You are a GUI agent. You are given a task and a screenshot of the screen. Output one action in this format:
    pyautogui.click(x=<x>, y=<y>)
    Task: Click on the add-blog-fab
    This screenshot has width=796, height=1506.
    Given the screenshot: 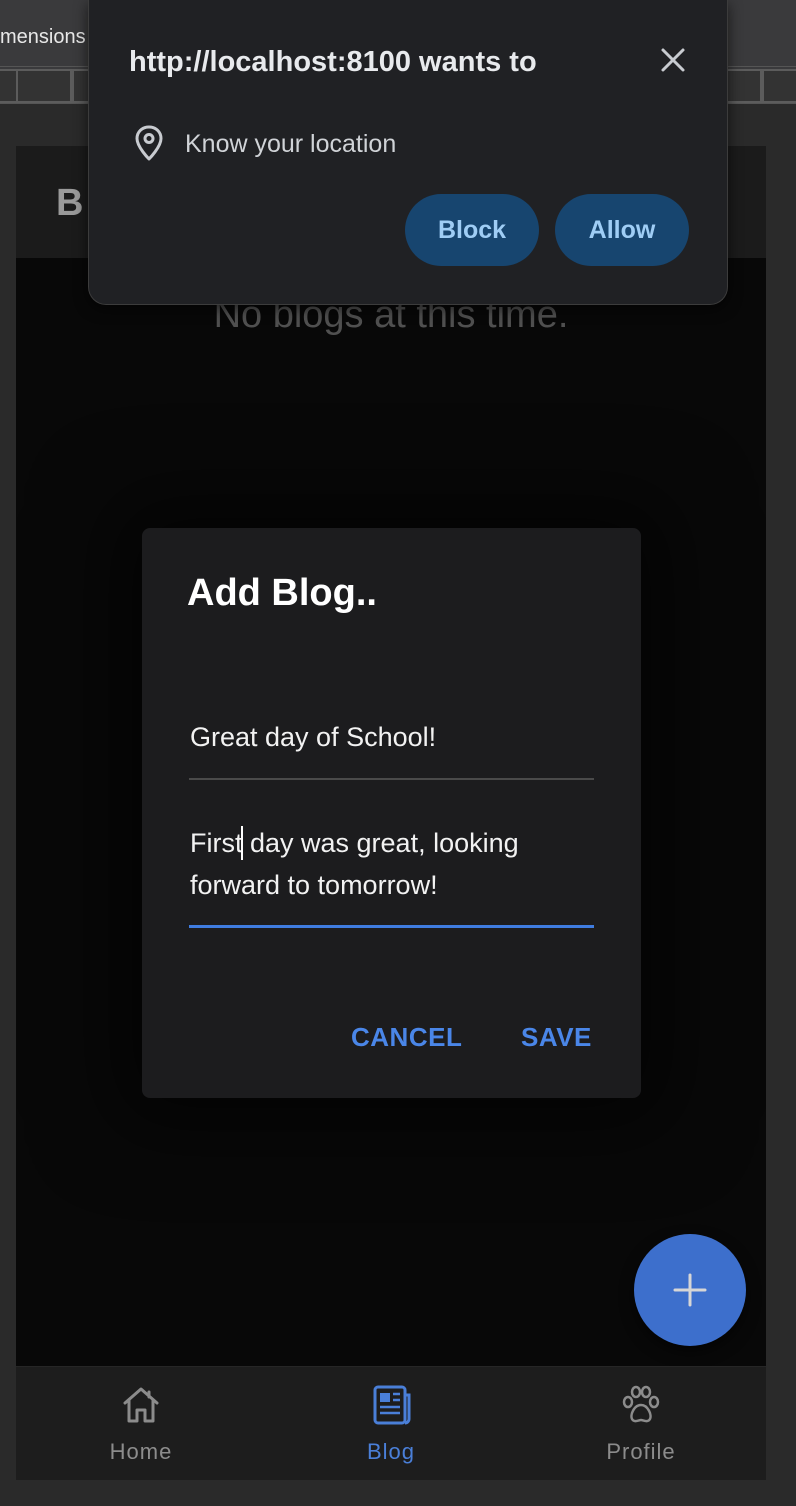 What is the action you would take?
    pyautogui.click(x=690, y=1290)
    